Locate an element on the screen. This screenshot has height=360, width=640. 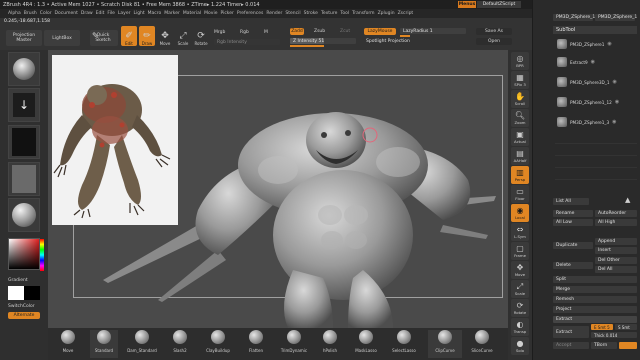
subtool-item: PM3D_ZSphere1 ◉ is located at coordinates (597, 44).